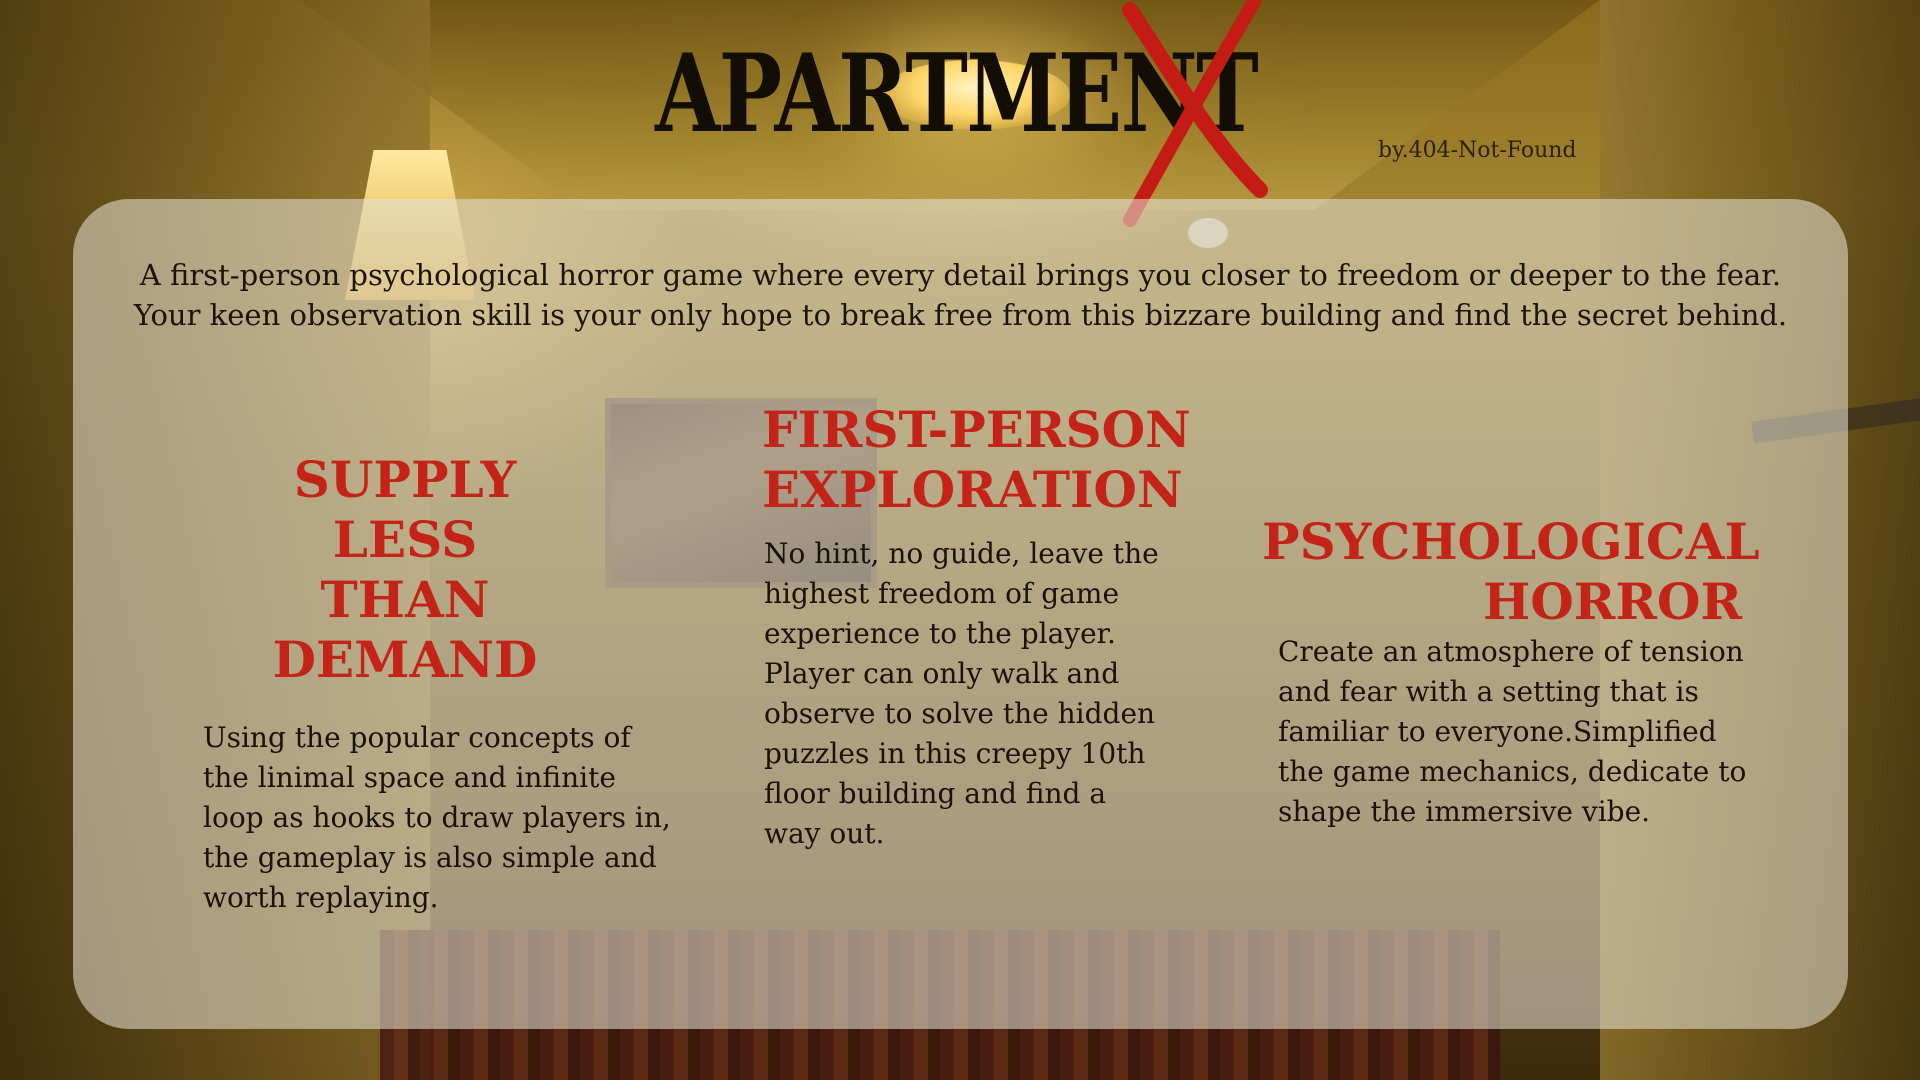 Image resolution: width=1920 pixels, height=1080 pixels. Describe the element at coordinates (1612, 601) in the screenshot. I see `feature-title-line: HORROR` at that location.